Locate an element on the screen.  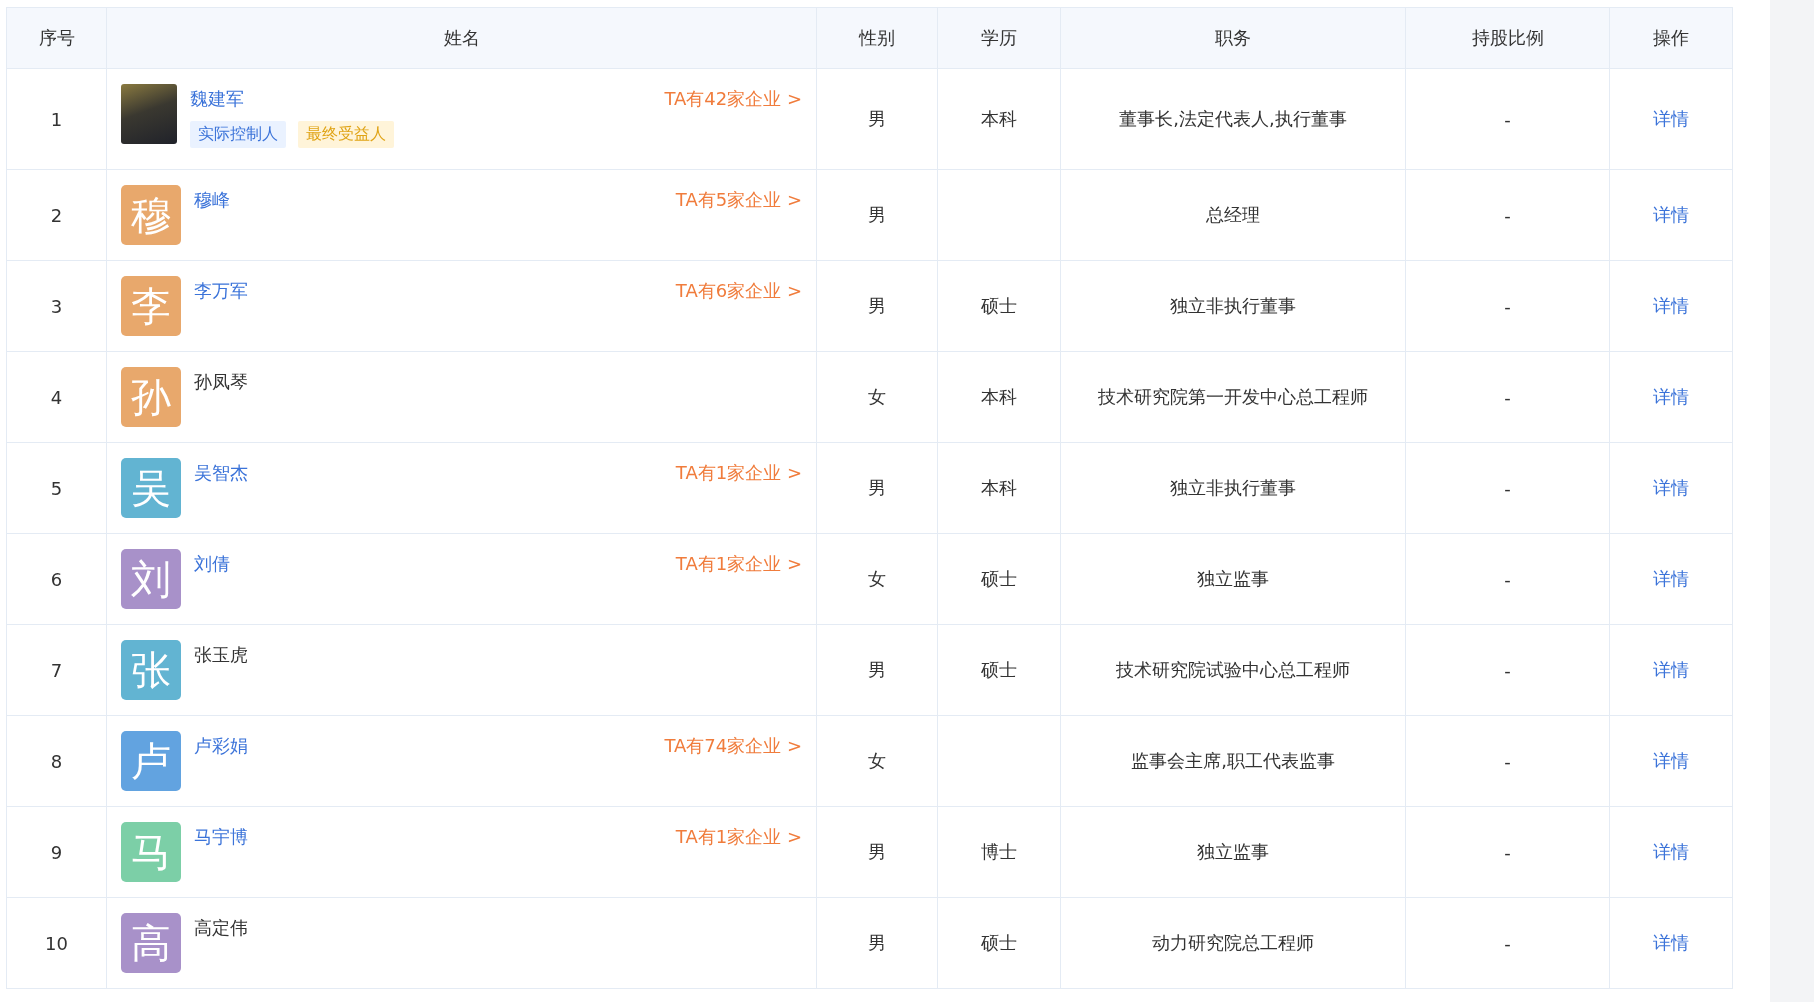
row-number: 6 is located at coordinates (56, 579).